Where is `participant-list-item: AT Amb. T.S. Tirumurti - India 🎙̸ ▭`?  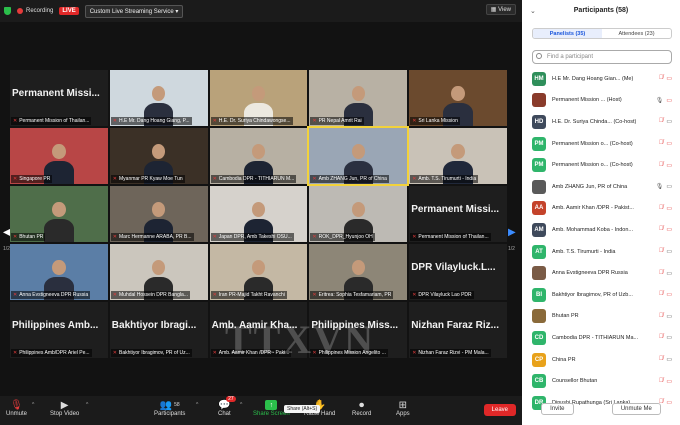
participant-list-item: AT Amb. T.S. Tirumurti - India 🎙̸ ▭ is located at coordinates (601, 252).